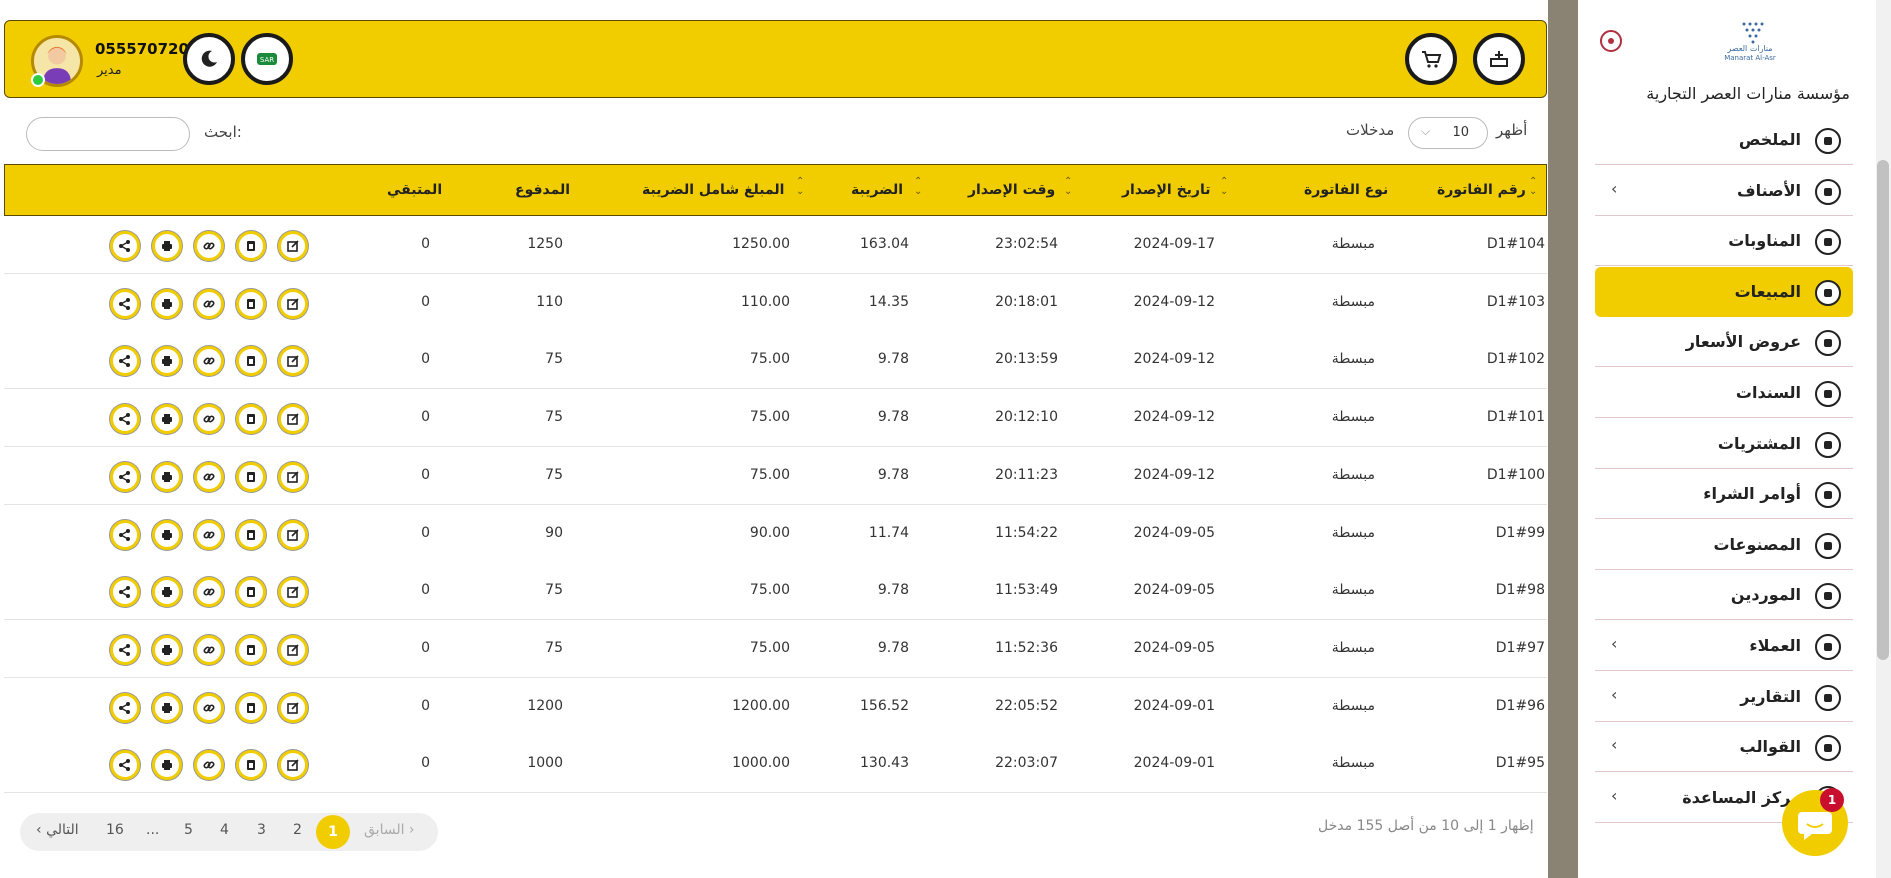 This screenshot has width=1891, height=878. I want to click on sidebar-item-11: التقارير ‹, so click(1724, 697).